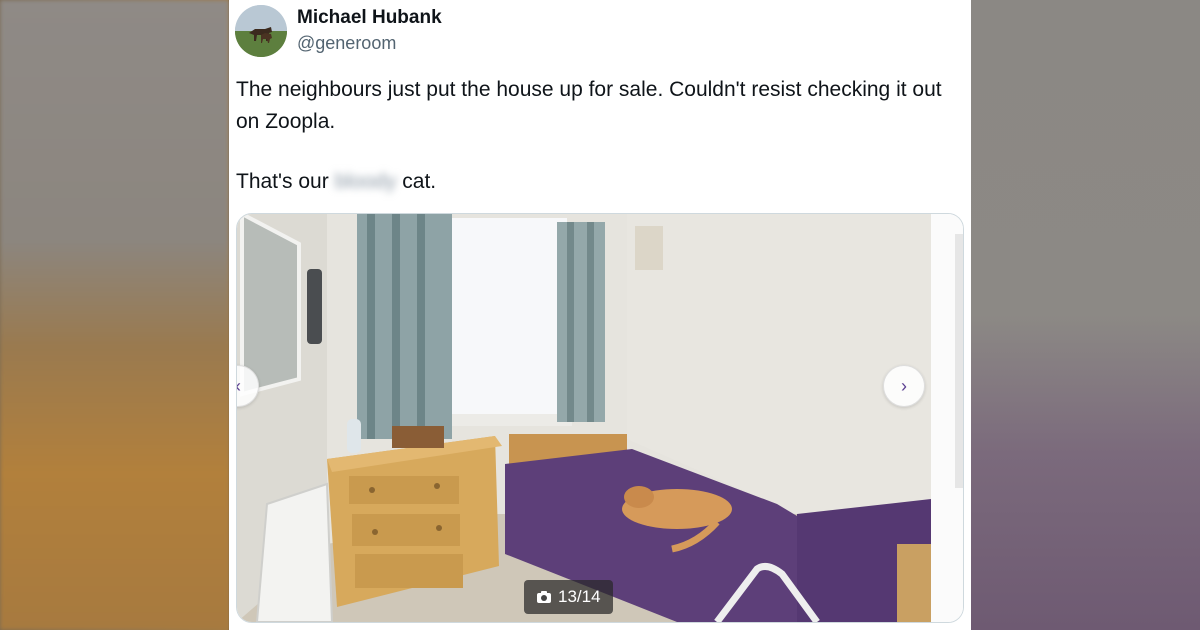 The image size is (1200, 630). What do you see at coordinates (947, 418) in the screenshot?
I see `next-image-peek` at bounding box center [947, 418].